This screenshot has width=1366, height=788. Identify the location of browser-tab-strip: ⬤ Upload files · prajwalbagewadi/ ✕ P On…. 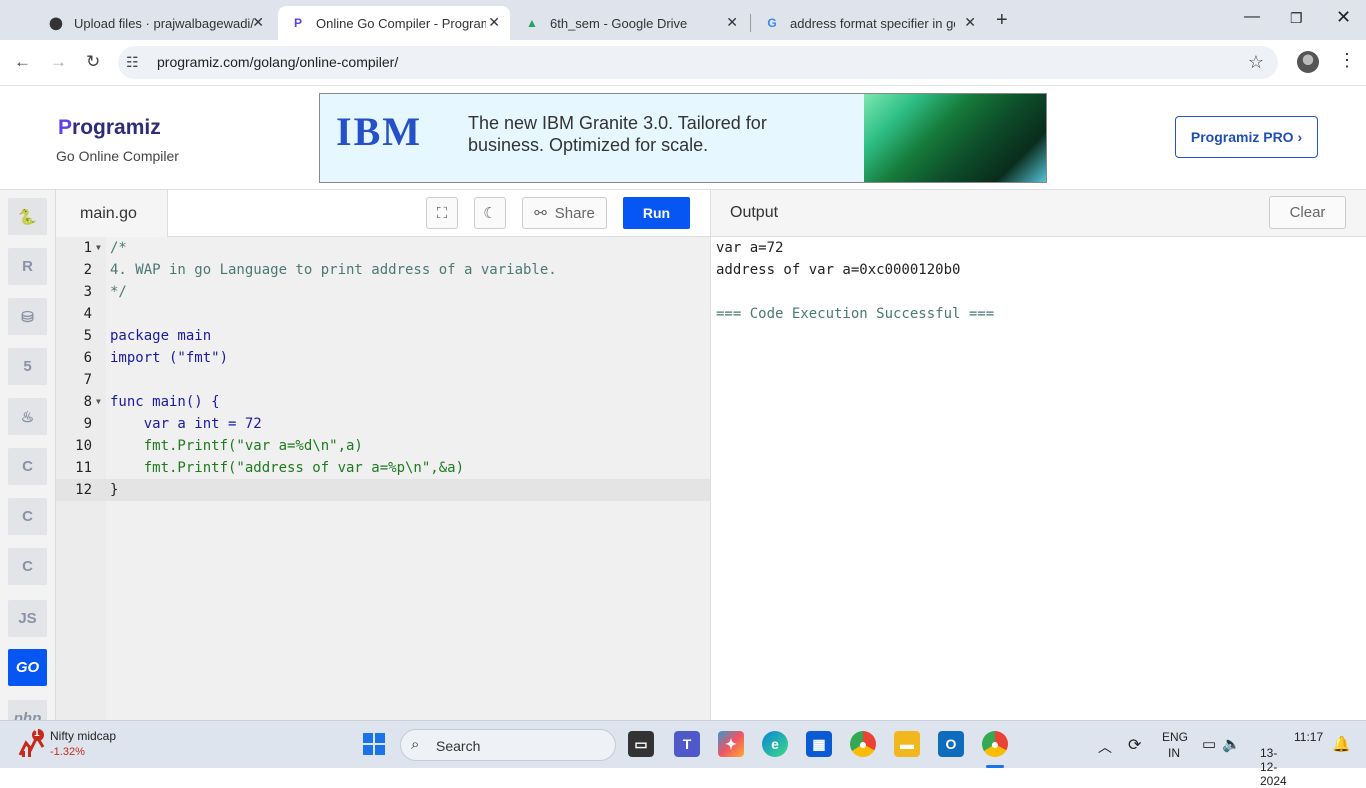
(683, 20).